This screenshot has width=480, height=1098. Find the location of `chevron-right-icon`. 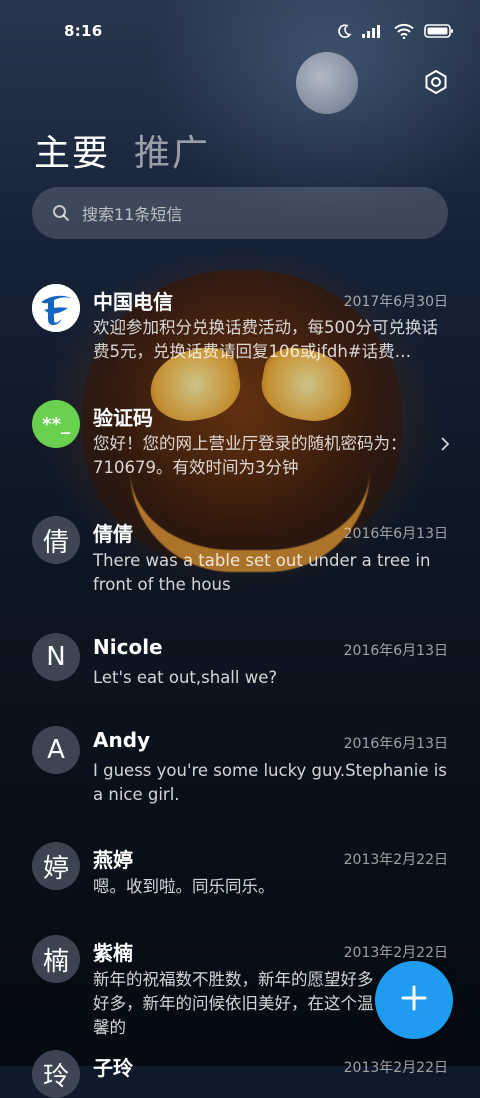

chevron-right-icon is located at coordinates (445, 443).